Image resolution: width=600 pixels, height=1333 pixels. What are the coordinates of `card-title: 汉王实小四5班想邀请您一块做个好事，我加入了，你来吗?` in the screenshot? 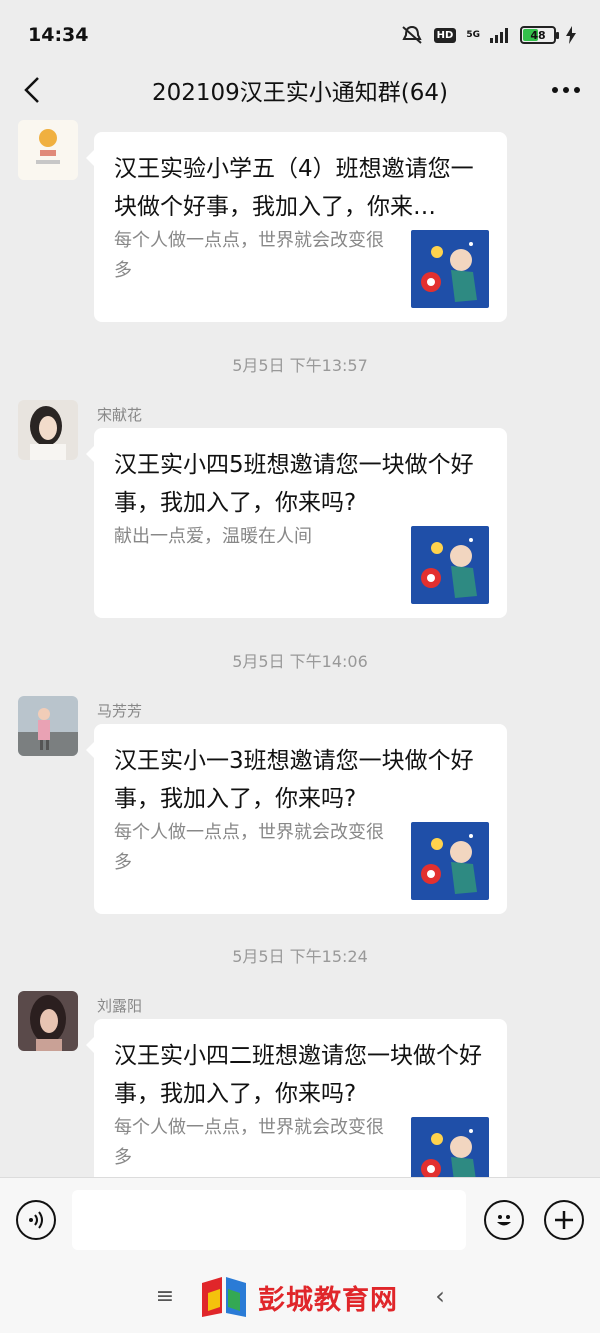 It's located at (294, 484).